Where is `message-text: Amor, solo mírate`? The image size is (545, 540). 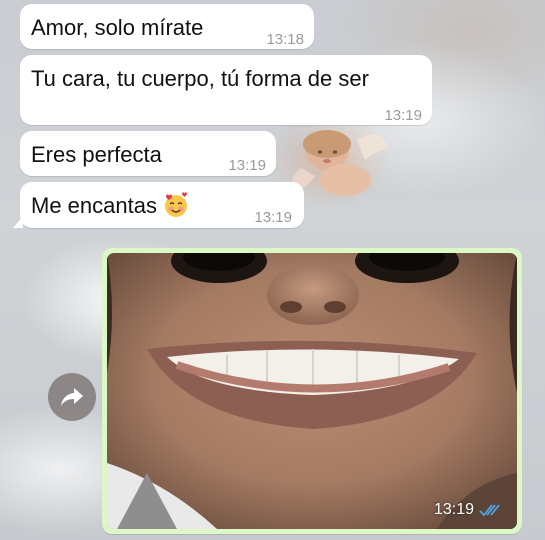
message-text: Amor, solo mírate is located at coordinates (117, 27).